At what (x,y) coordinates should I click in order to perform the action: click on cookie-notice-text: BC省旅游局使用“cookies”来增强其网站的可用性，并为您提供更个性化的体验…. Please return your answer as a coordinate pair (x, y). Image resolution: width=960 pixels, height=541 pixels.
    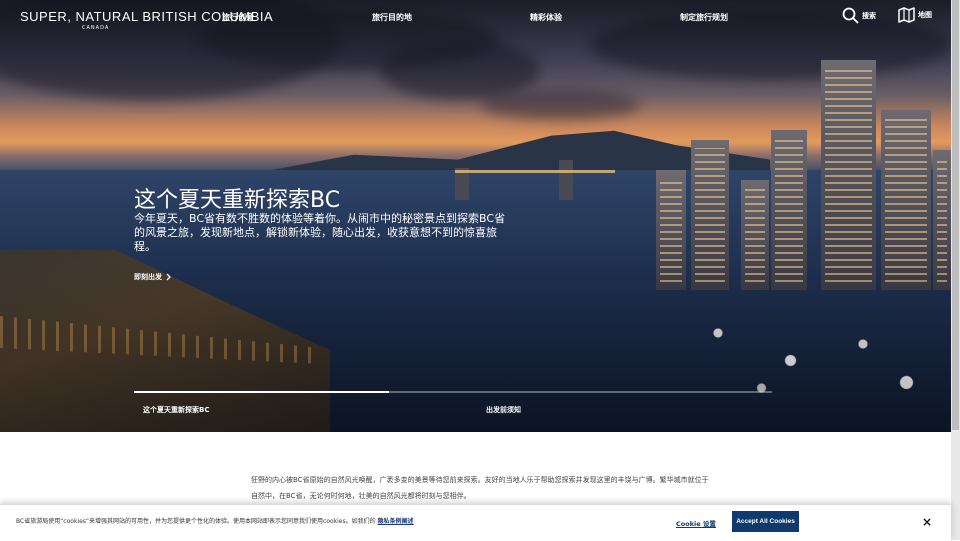
    Looking at the image, I should click on (196, 521).